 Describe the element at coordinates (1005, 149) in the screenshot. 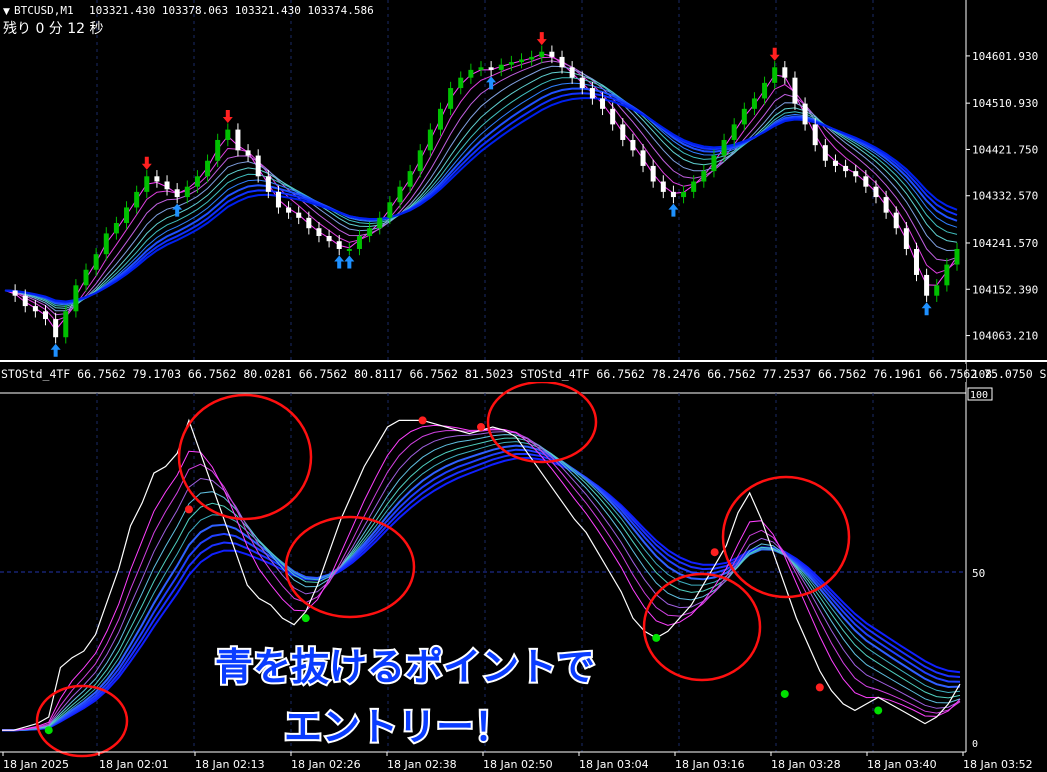

I see `price-tick-label: 104421.750` at that location.